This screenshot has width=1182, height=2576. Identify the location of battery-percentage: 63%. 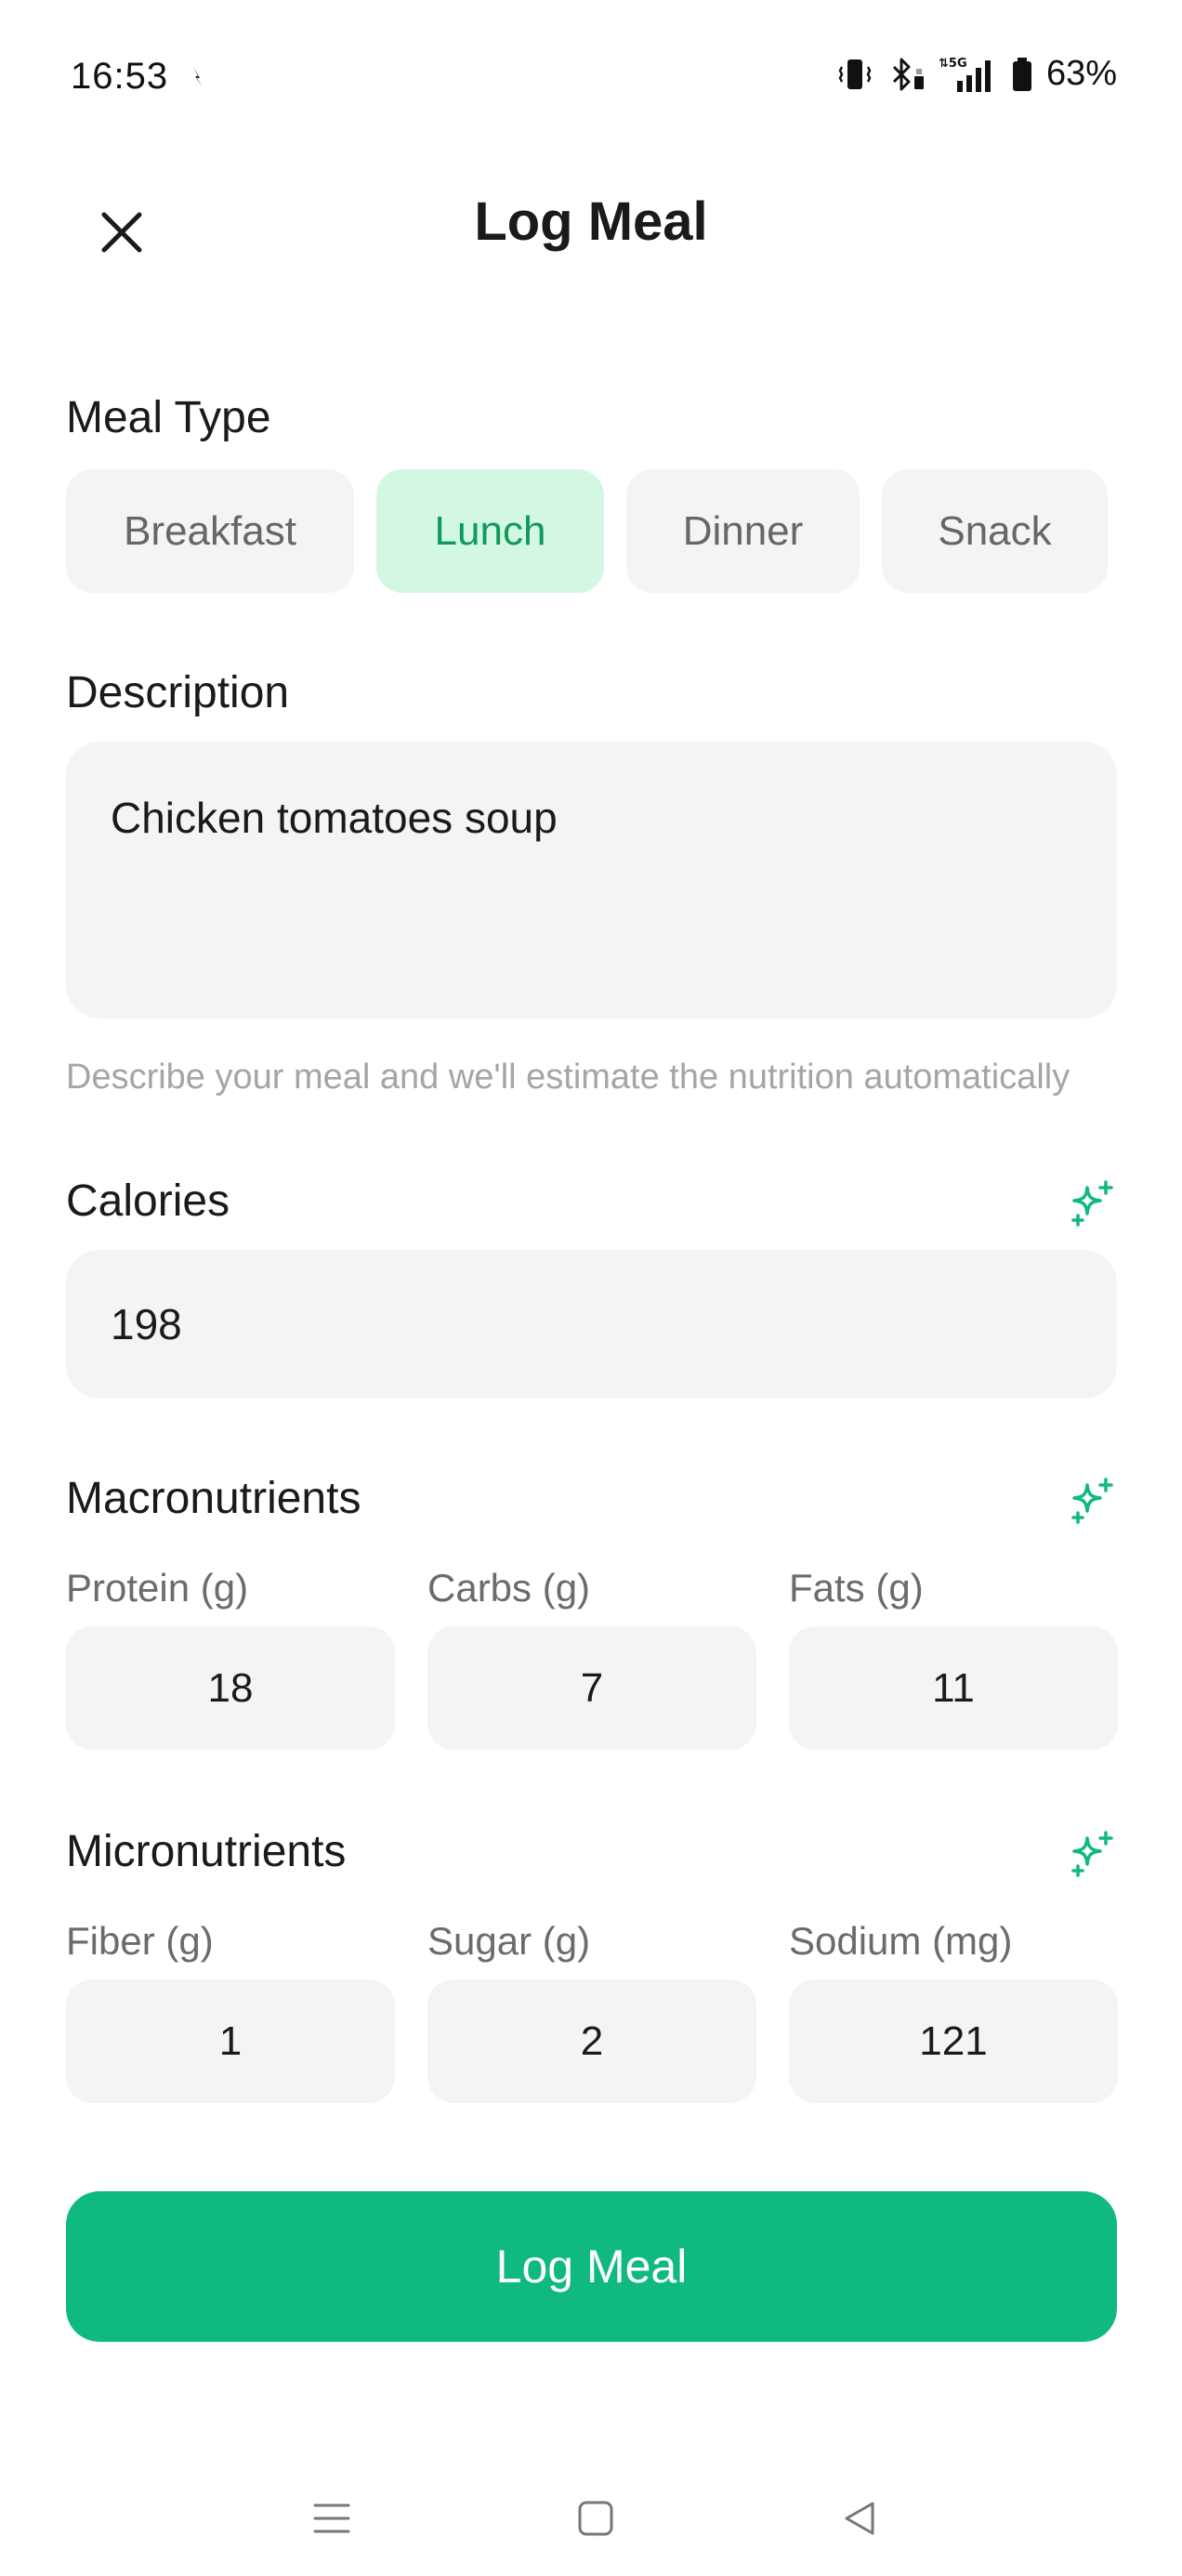
(1081, 73).